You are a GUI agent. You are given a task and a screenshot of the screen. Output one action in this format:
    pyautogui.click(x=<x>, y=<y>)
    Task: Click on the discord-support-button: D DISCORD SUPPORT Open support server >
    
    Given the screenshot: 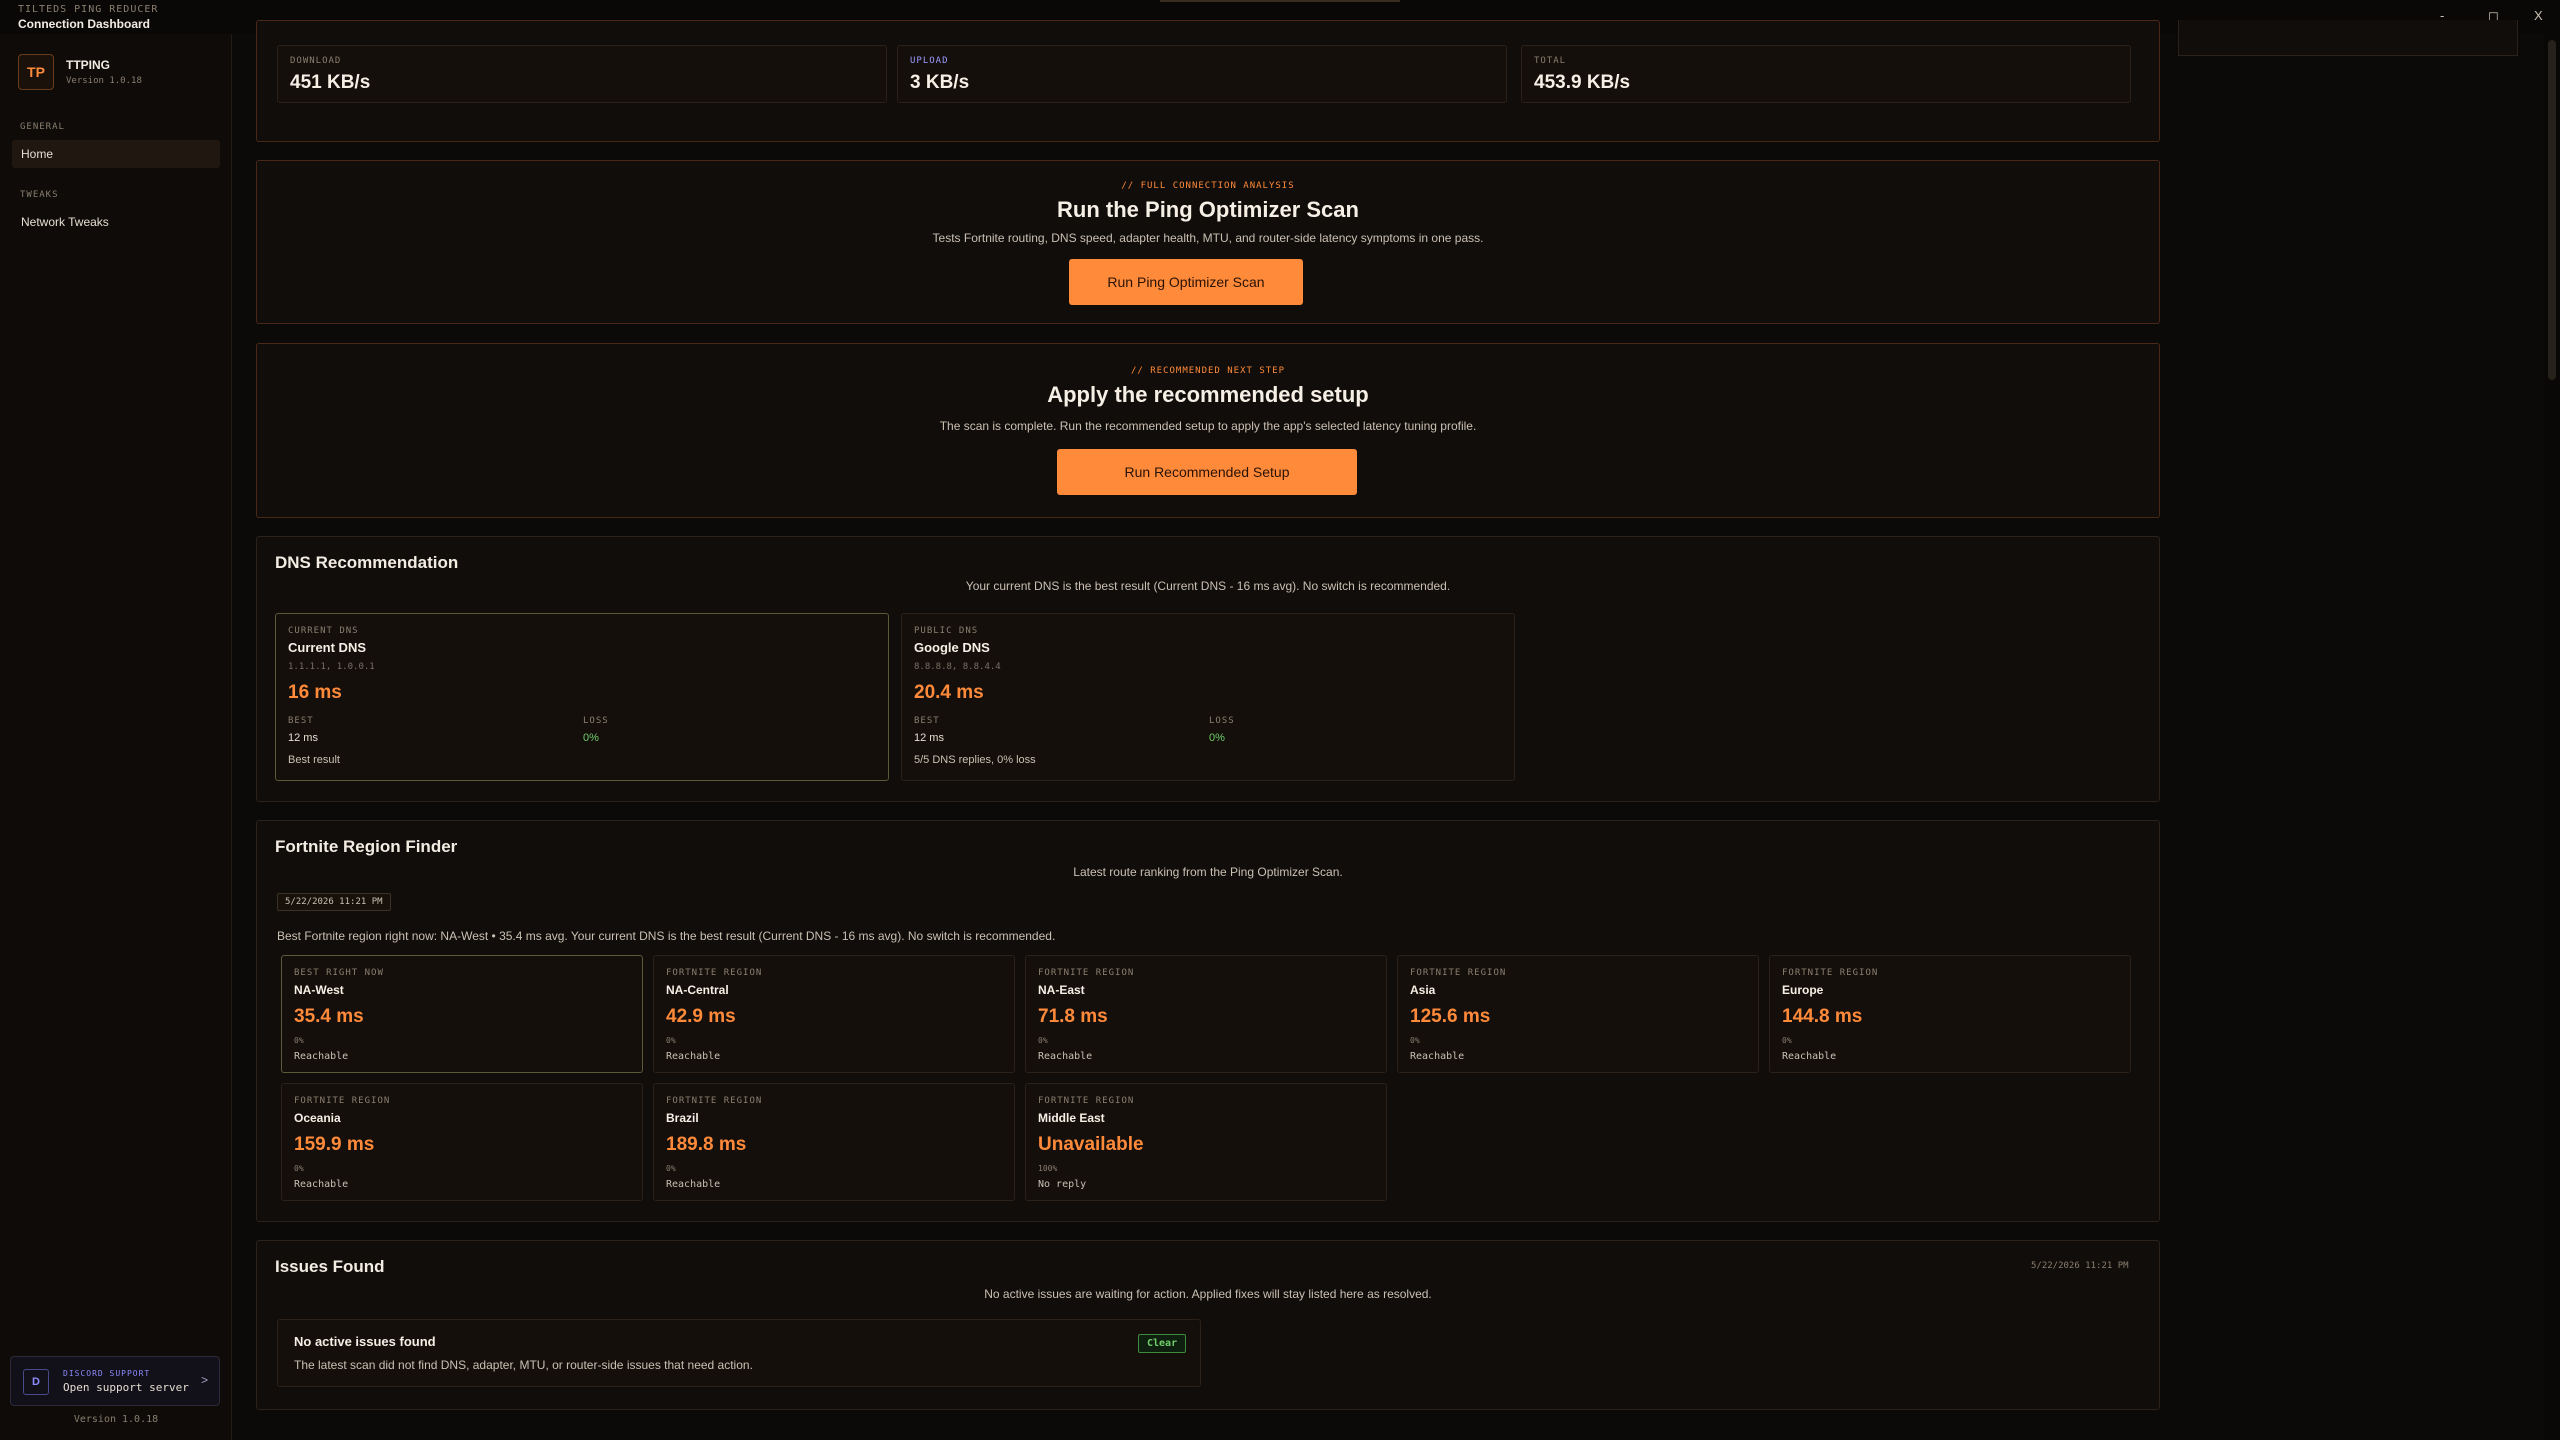 What is the action you would take?
    pyautogui.click(x=115, y=1381)
    